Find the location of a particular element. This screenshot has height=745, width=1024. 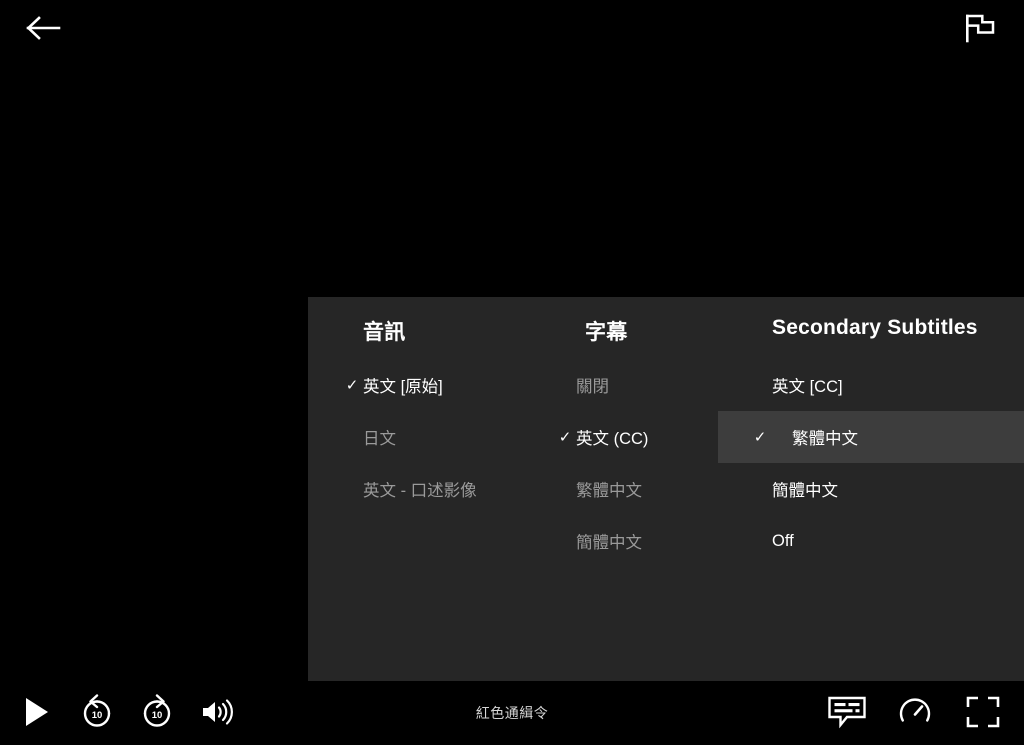

back-button is located at coordinates (44, 29).